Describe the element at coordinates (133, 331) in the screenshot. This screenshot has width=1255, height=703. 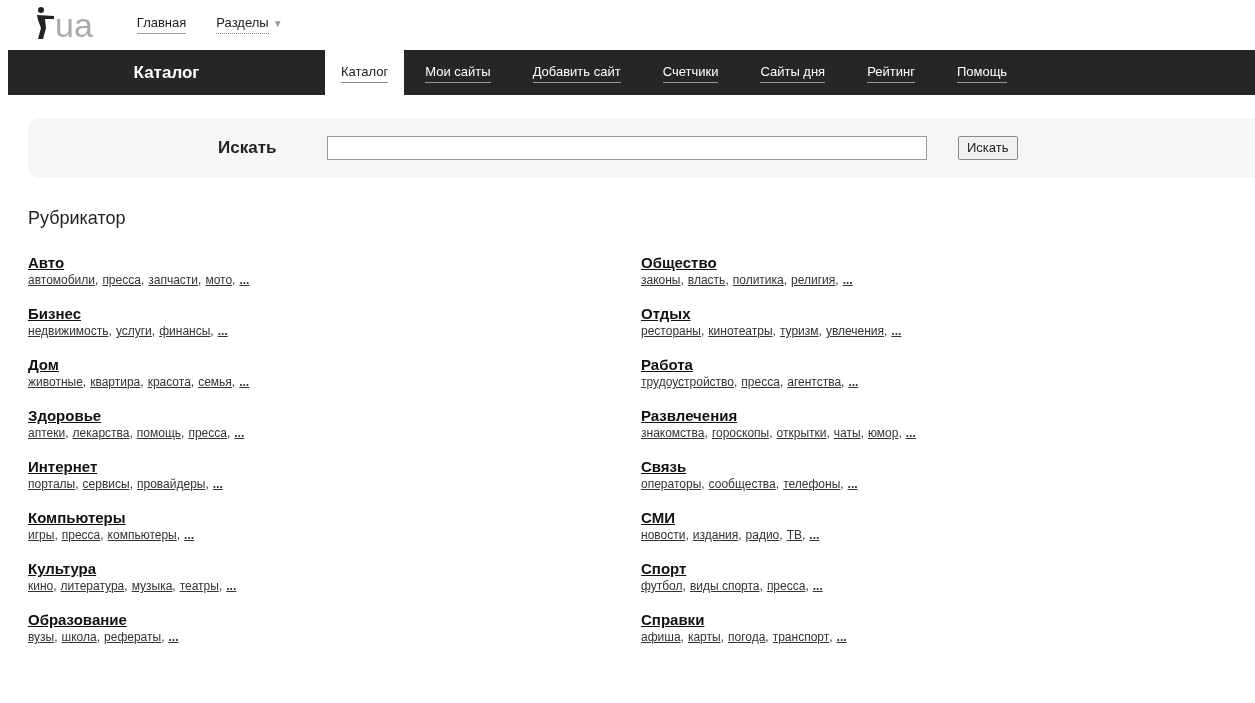
I see `subcategory-link: услуги` at that location.